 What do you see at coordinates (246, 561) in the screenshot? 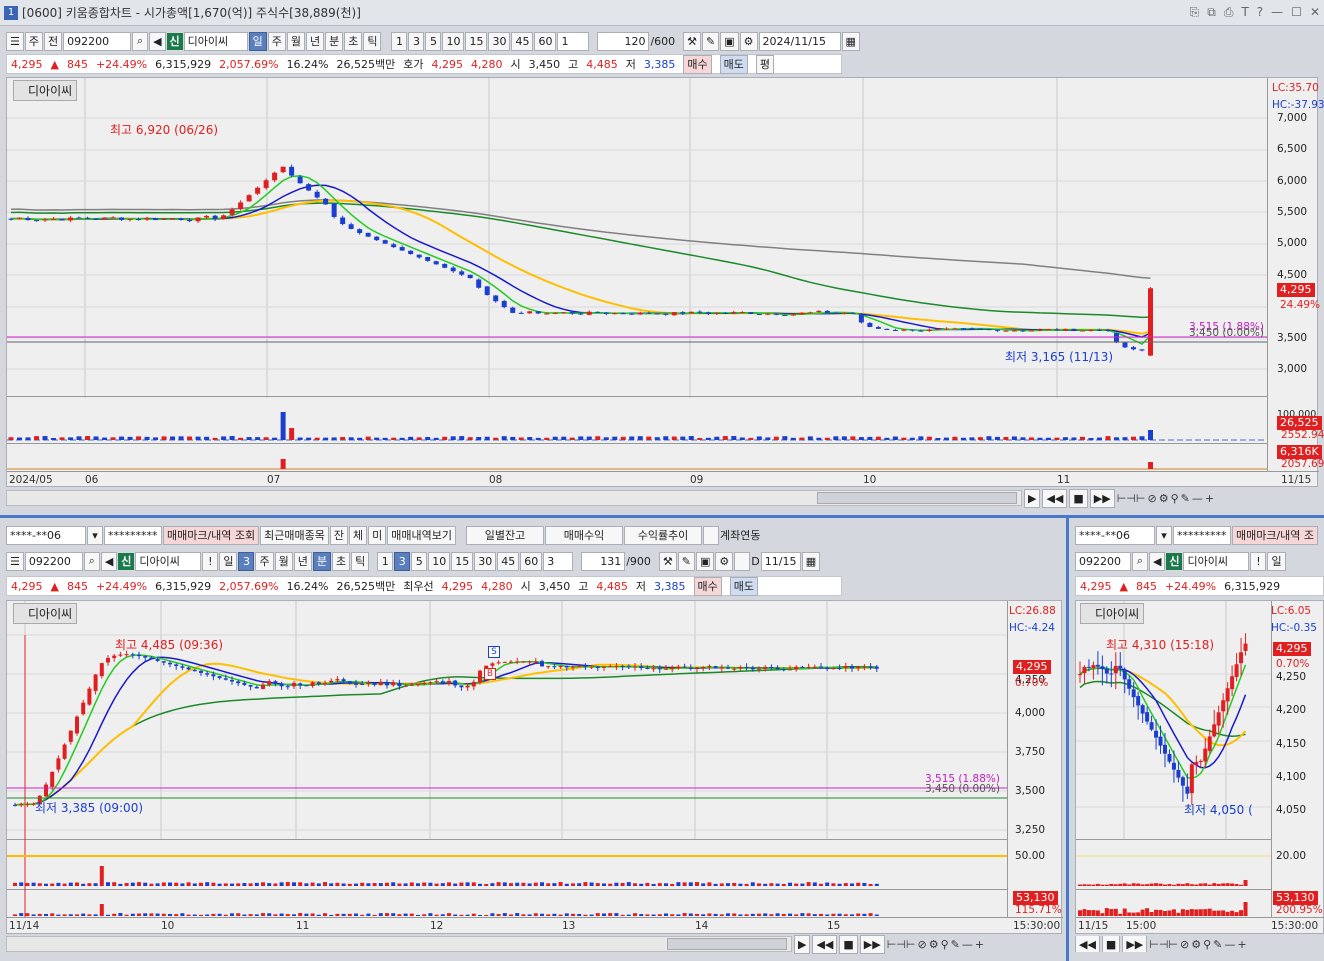
I see `unit-count: 3` at bounding box center [246, 561].